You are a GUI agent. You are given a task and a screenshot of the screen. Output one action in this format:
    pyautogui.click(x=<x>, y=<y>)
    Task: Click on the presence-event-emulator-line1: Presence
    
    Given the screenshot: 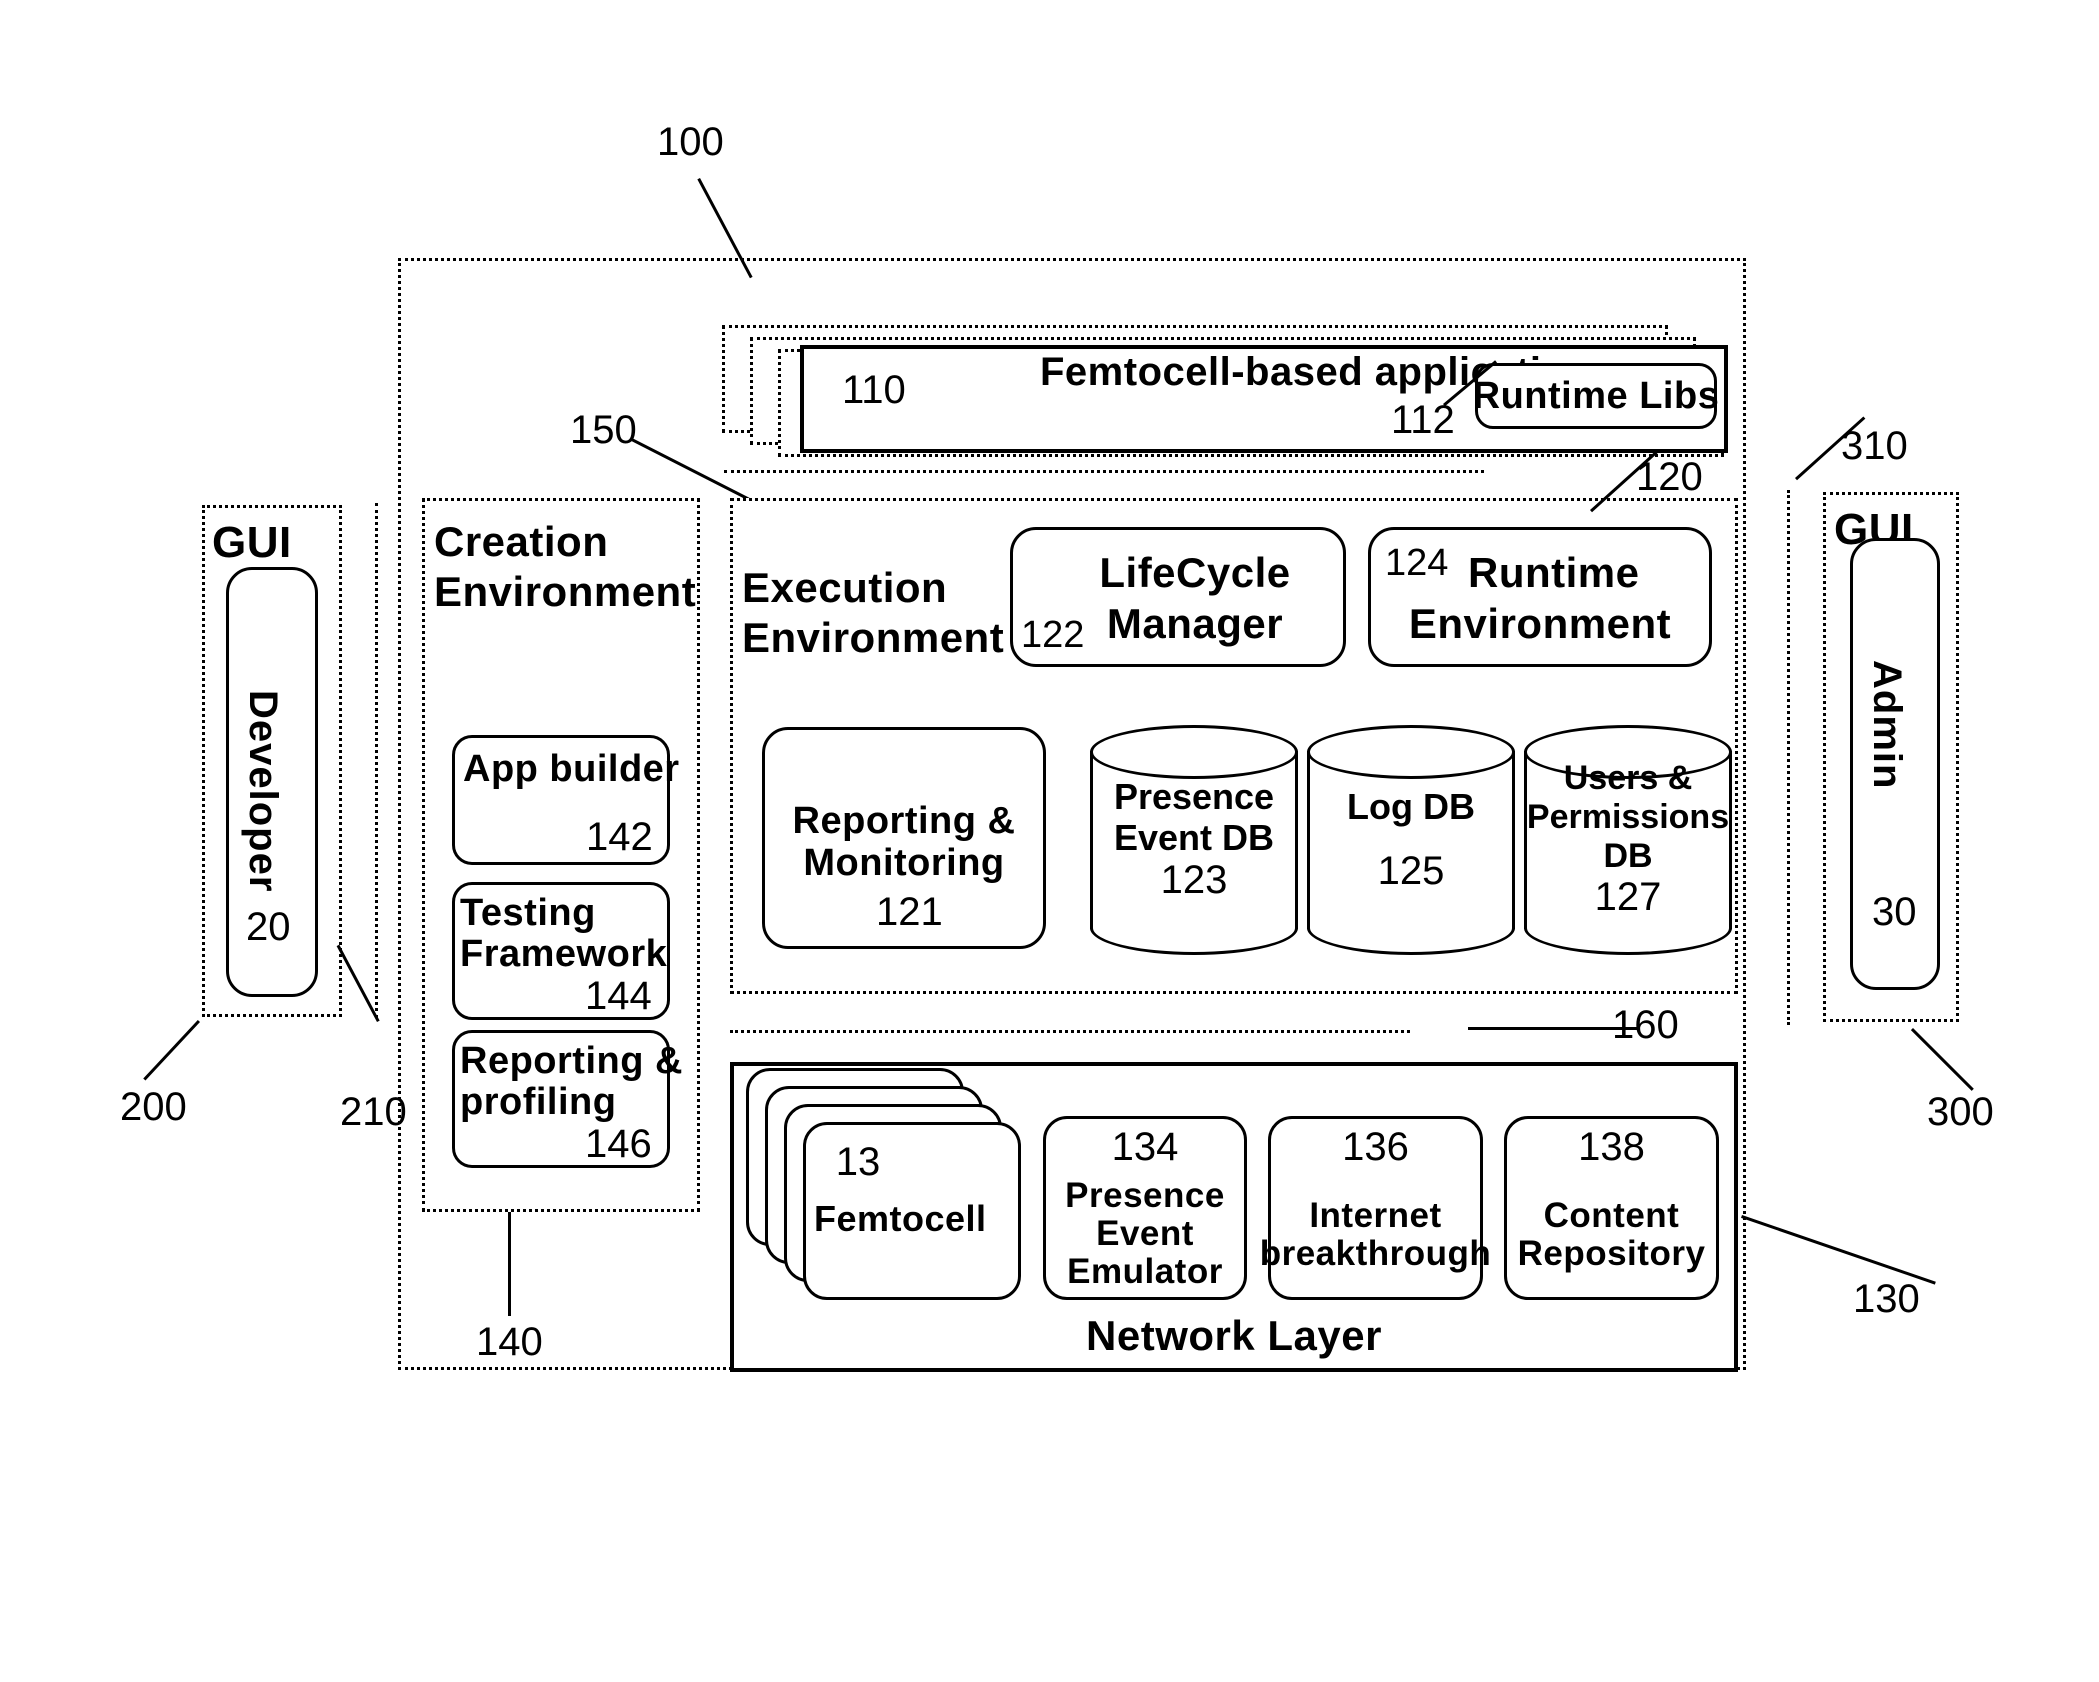 What is the action you would take?
    pyautogui.click(x=1145, y=1195)
    